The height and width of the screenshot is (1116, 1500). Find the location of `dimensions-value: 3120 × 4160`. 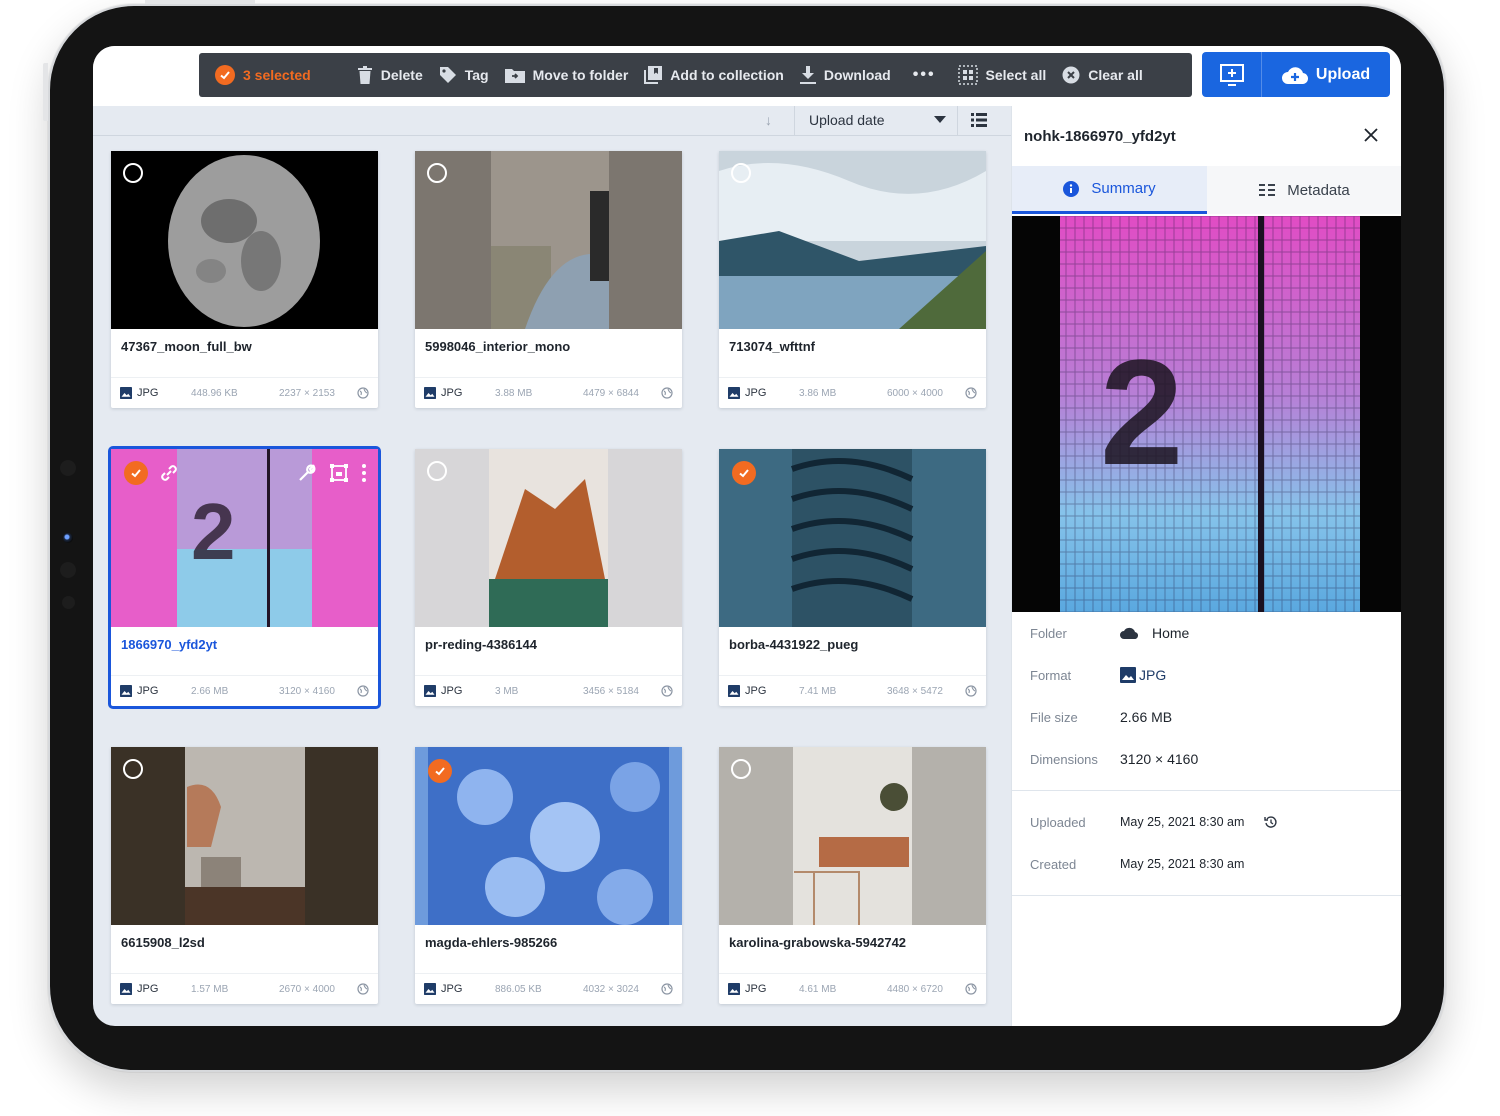

dimensions-value: 3120 × 4160 is located at coordinates (1159, 759).